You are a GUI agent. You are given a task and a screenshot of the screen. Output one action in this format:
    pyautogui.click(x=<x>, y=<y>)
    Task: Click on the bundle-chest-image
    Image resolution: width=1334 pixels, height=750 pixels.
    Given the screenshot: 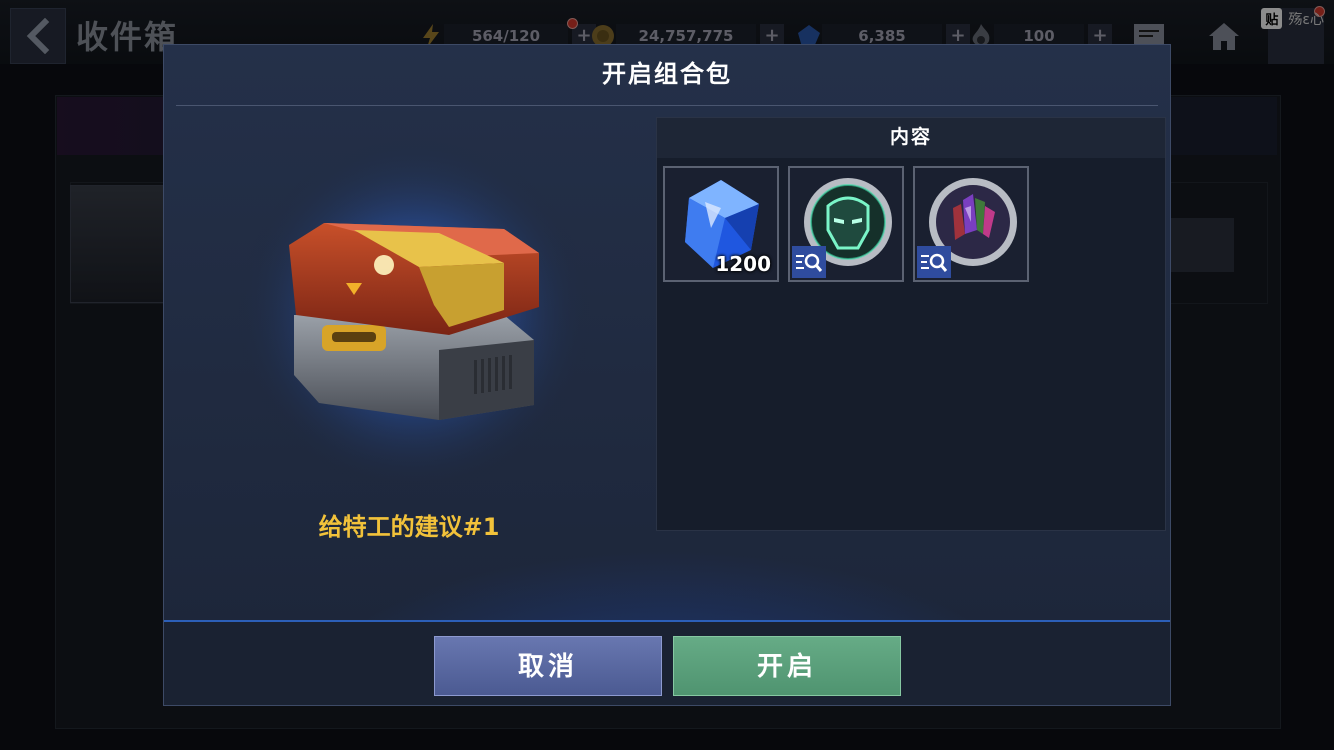 What is the action you would take?
    pyautogui.click(x=414, y=315)
    